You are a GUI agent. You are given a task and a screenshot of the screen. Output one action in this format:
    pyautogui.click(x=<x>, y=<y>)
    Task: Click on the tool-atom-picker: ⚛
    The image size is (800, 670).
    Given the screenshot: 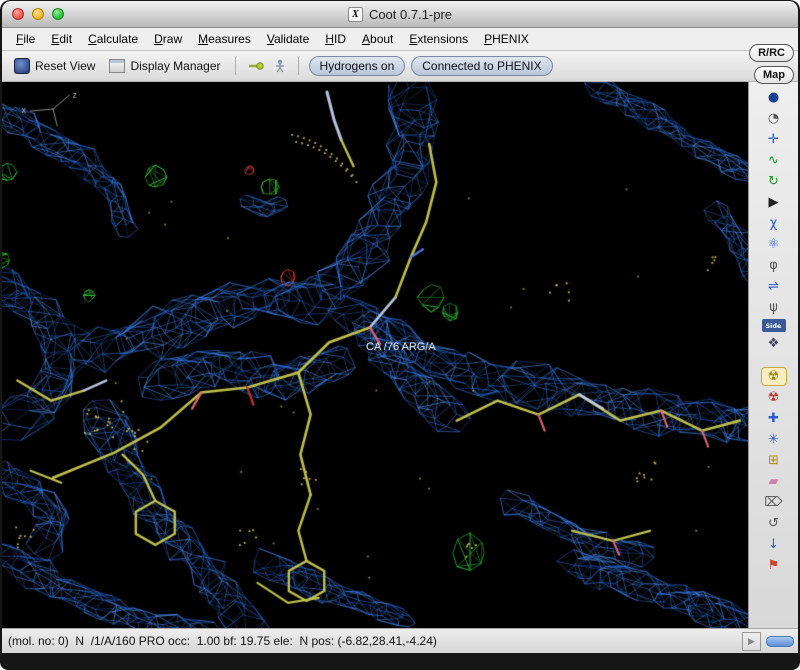 What is the action you would take?
    pyautogui.click(x=774, y=244)
    